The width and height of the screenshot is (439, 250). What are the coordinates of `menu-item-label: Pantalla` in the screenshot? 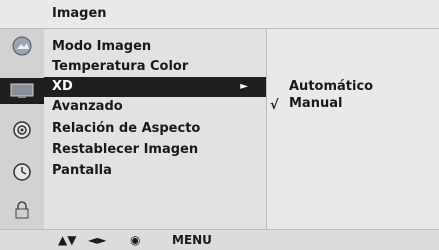 It's located at (82, 170).